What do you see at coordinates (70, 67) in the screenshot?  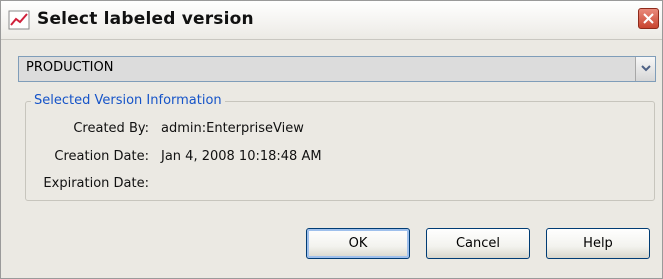 I see `version-select-value: PRODUCTION` at bounding box center [70, 67].